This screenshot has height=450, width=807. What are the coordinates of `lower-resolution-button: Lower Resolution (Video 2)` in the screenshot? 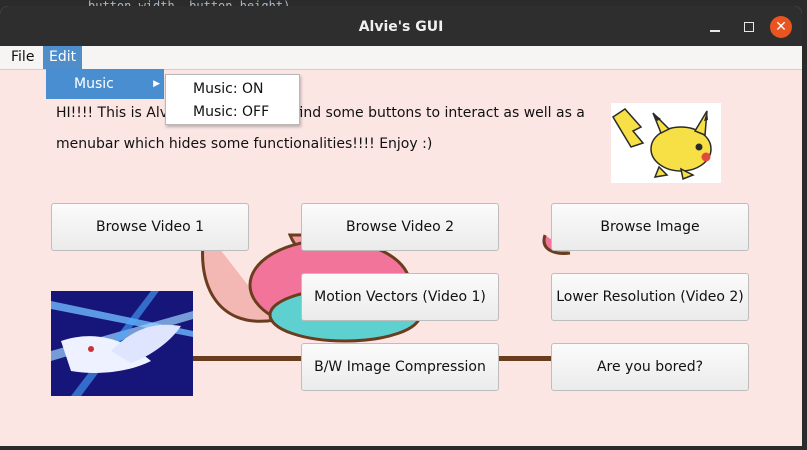 It's located at (650, 297).